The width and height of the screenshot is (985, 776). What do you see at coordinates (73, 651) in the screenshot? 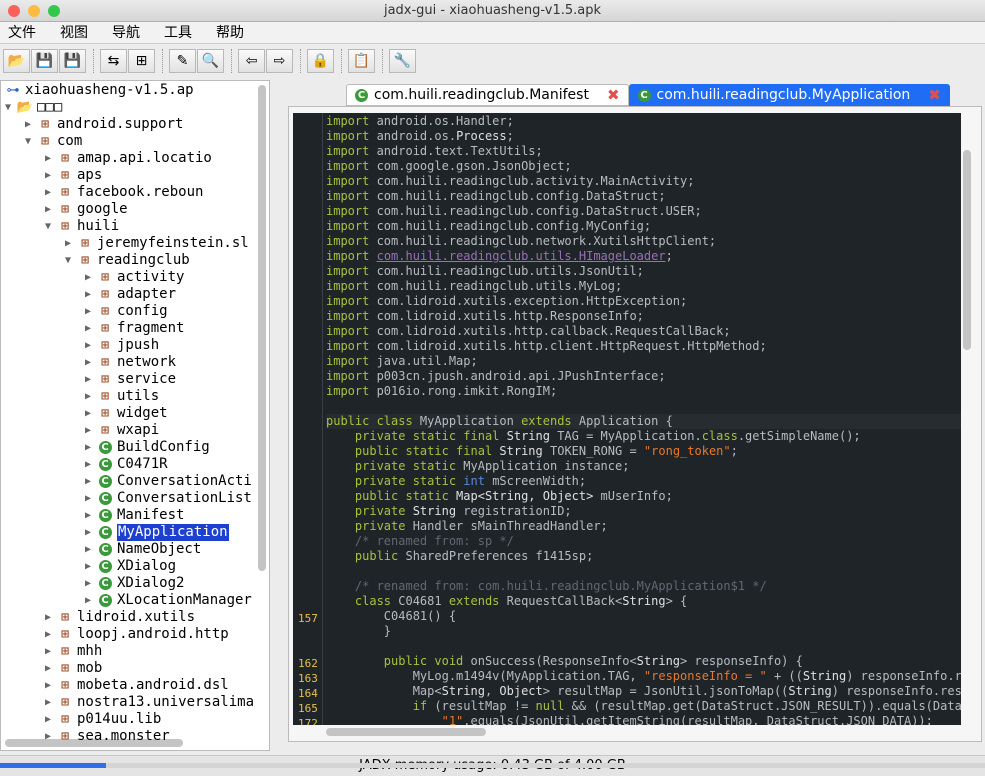
I see `tree-node: ▶ ⊞ mhh` at bounding box center [73, 651].